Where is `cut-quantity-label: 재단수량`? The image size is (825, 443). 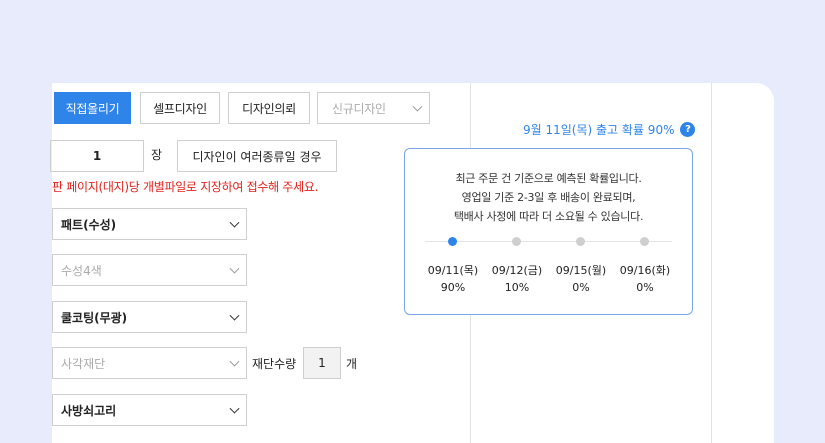 cut-quantity-label: 재단수량 is located at coordinates (274, 364).